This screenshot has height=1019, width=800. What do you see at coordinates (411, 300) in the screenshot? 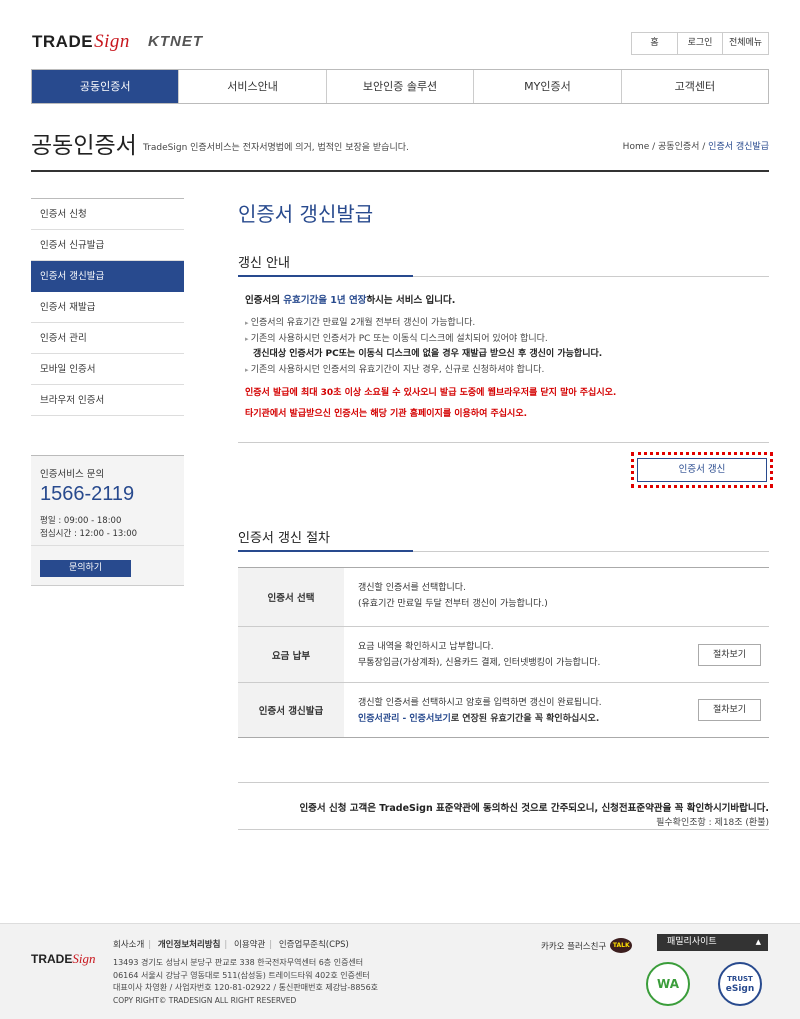
I see `intro-c: 하시는 서비스 입니다.` at bounding box center [411, 300].